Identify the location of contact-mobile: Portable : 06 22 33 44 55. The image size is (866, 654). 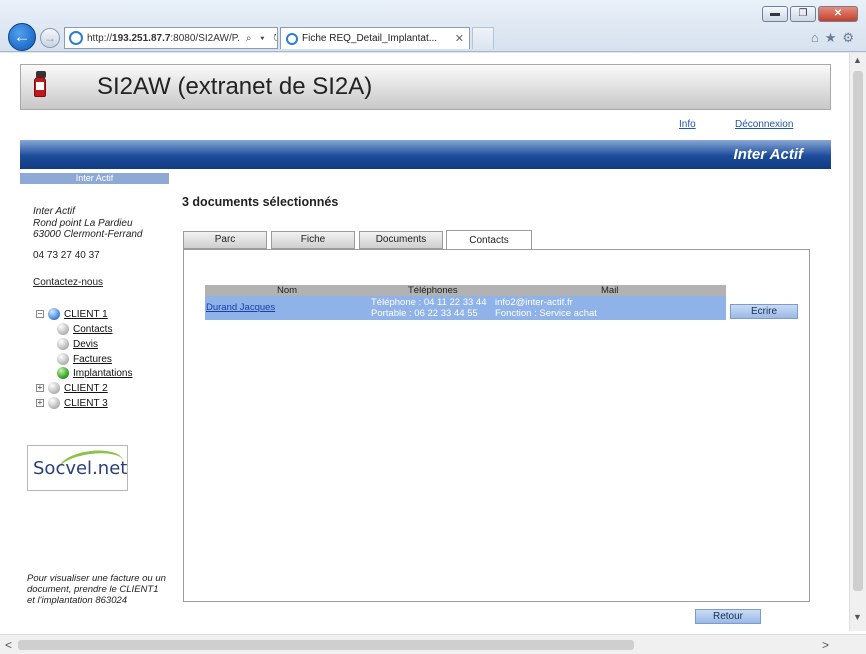
(424, 313).